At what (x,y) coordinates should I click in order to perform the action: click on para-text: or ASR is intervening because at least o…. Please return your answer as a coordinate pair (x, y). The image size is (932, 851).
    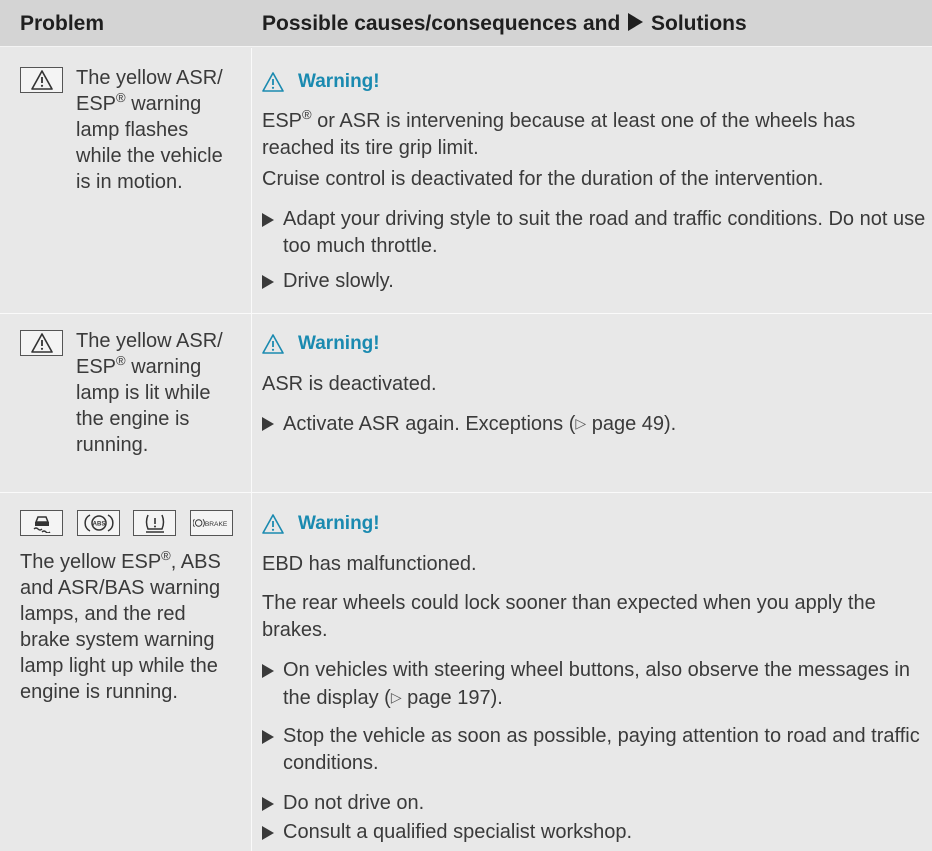
    Looking at the image, I should click on (559, 134).